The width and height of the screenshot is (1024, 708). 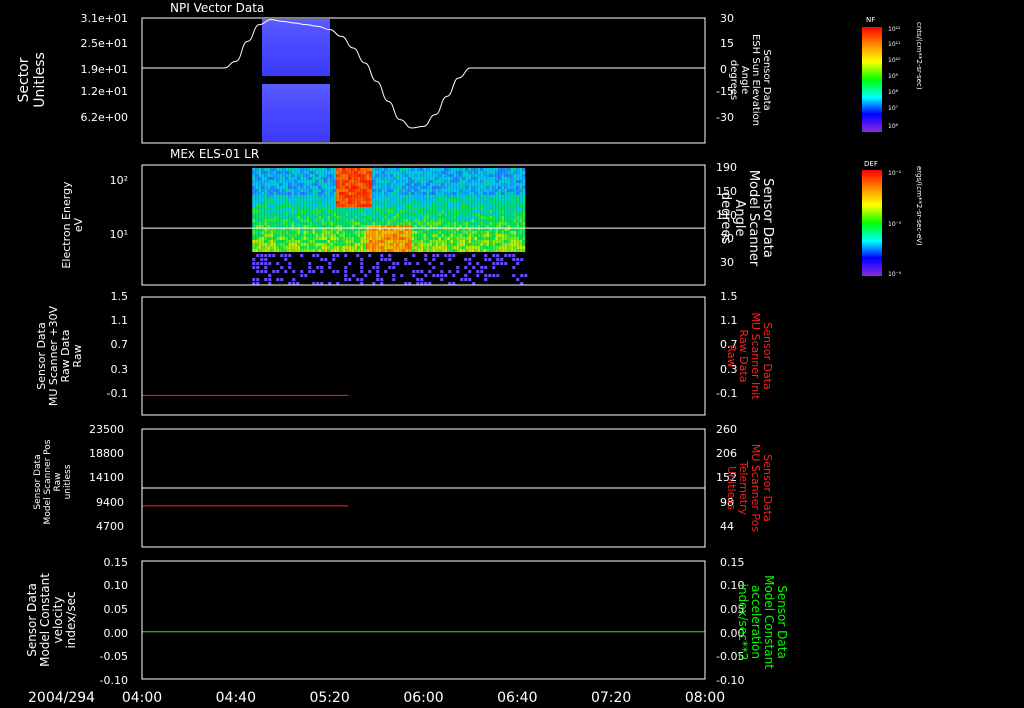 I want to click on p2-left-tick: 10¹, so click(x=119, y=234).